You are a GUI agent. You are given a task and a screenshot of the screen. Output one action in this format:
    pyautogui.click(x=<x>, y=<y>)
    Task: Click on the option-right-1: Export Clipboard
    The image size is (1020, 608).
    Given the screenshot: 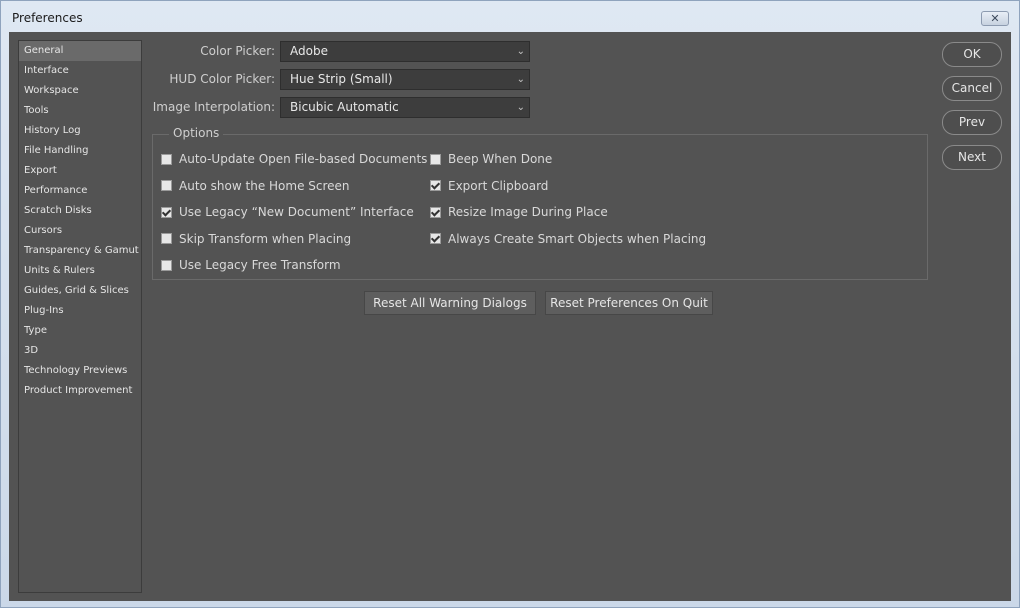 What is the action you would take?
    pyautogui.click(x=489, y=186)
    